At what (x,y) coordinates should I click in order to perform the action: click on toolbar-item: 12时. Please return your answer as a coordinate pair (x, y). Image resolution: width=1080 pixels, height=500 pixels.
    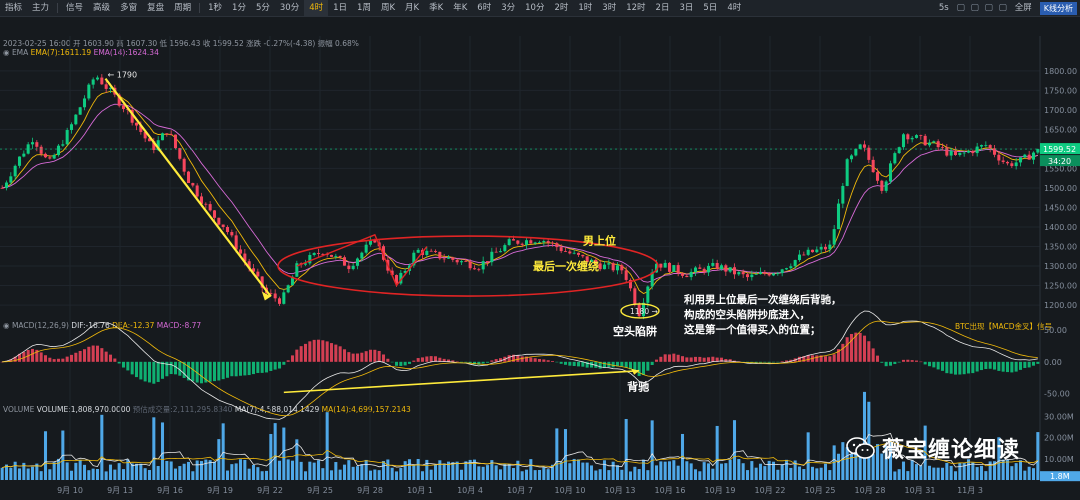
    Looking at the image, I should click on (635, 8).